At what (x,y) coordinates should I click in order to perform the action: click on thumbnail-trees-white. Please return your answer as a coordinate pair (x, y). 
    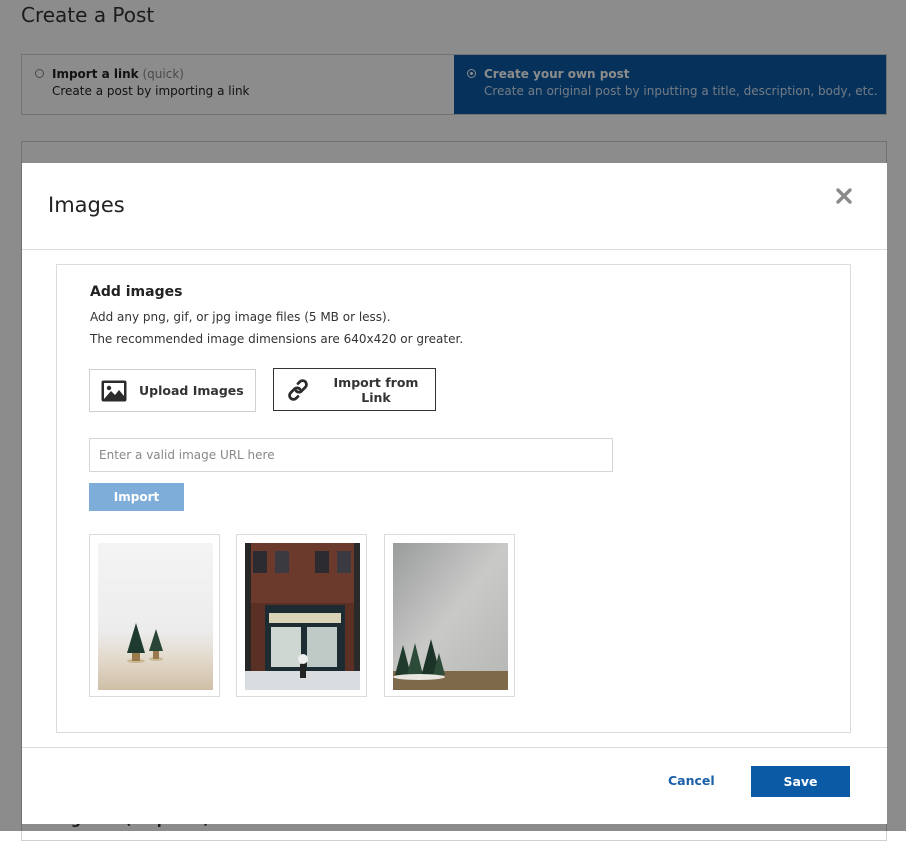
    Looking at the image, I should click on (155, 616).